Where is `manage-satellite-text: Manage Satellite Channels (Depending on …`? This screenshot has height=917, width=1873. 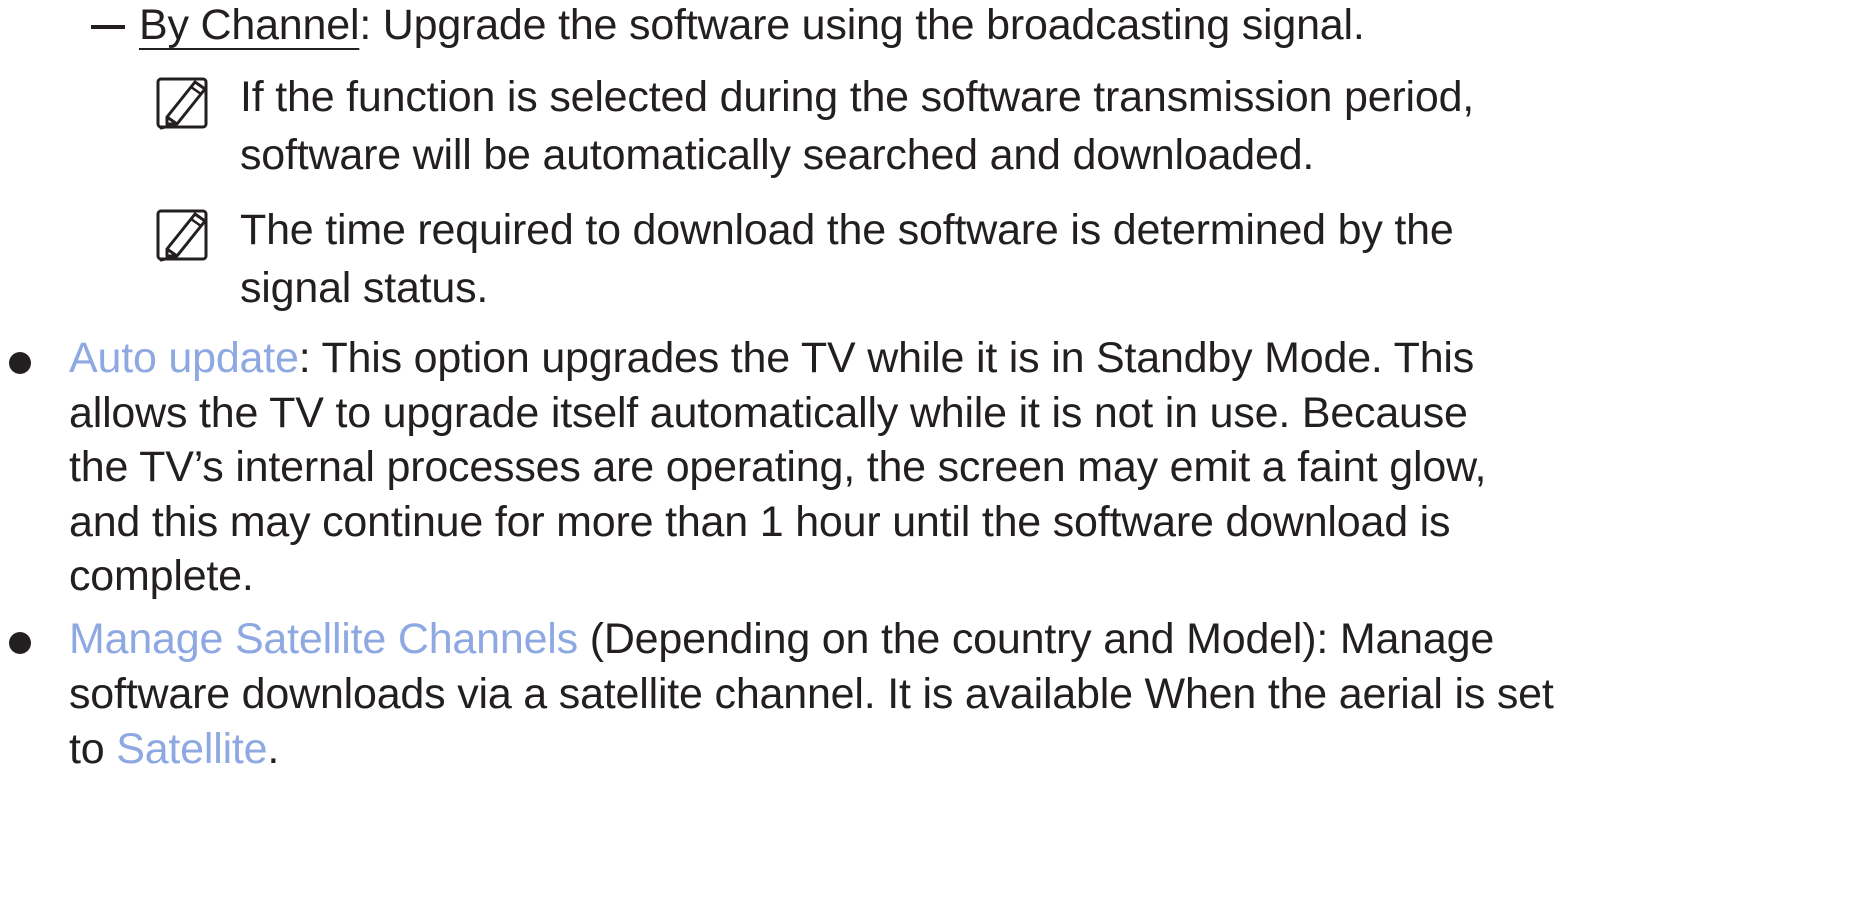 manage-satellite-text: Manage Satellite Channels (Depending on … is located at coordinates (811, 694).